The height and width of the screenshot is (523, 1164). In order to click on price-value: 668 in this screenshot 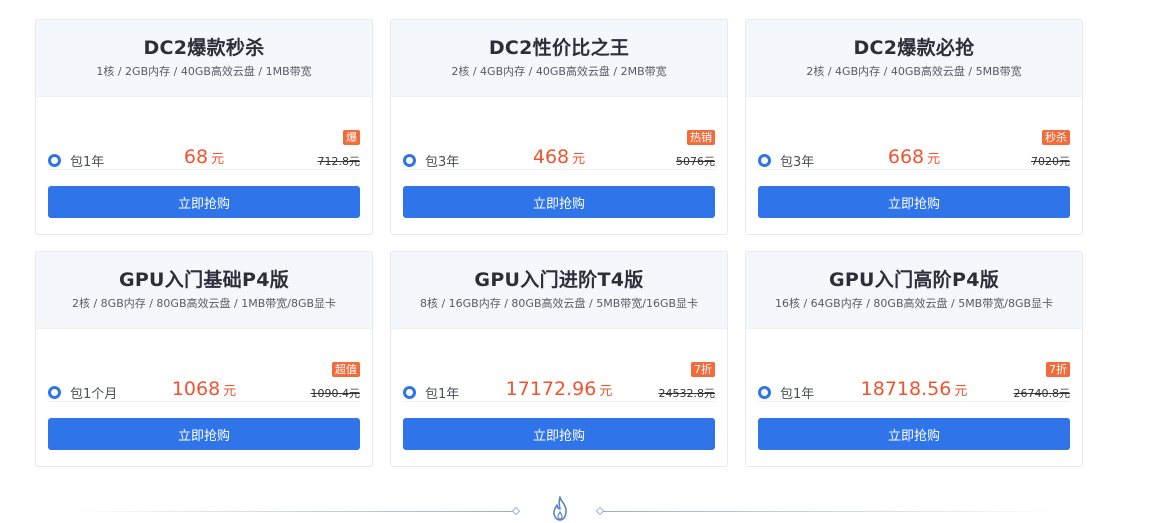, I will do `click(906, 157)`.